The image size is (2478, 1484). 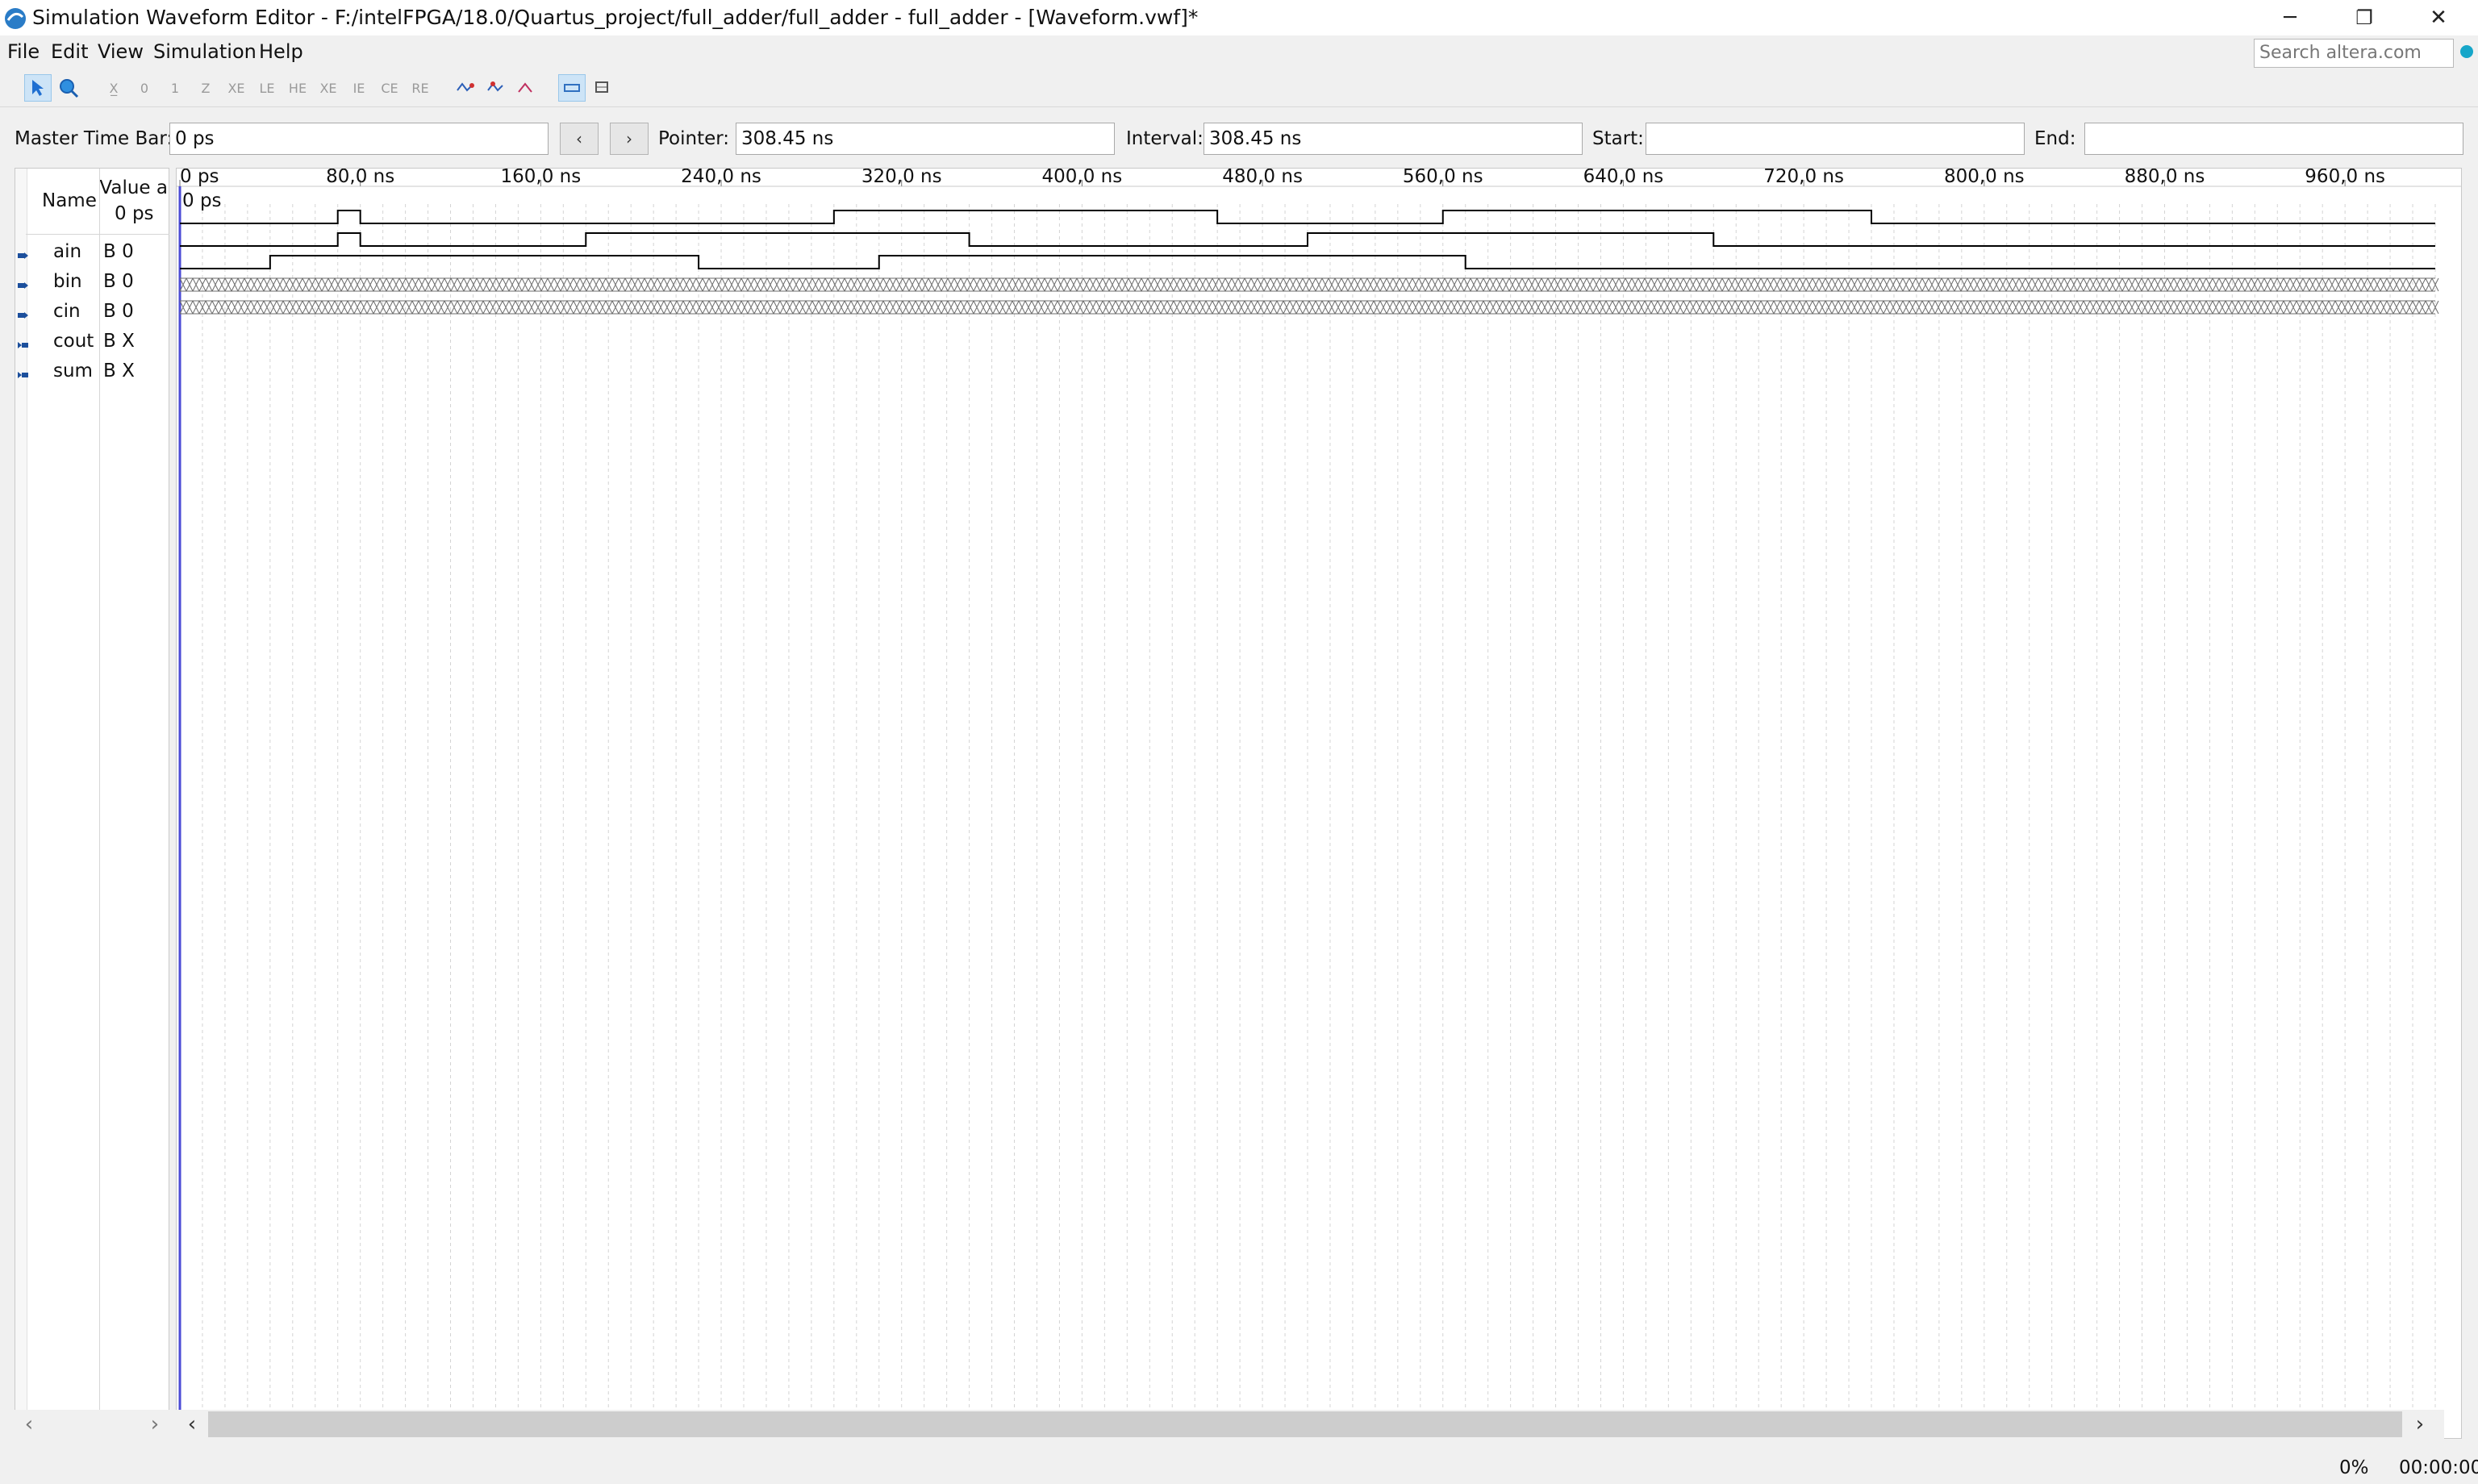 I want to click on menu-file: File, so click(x=23, y=52).